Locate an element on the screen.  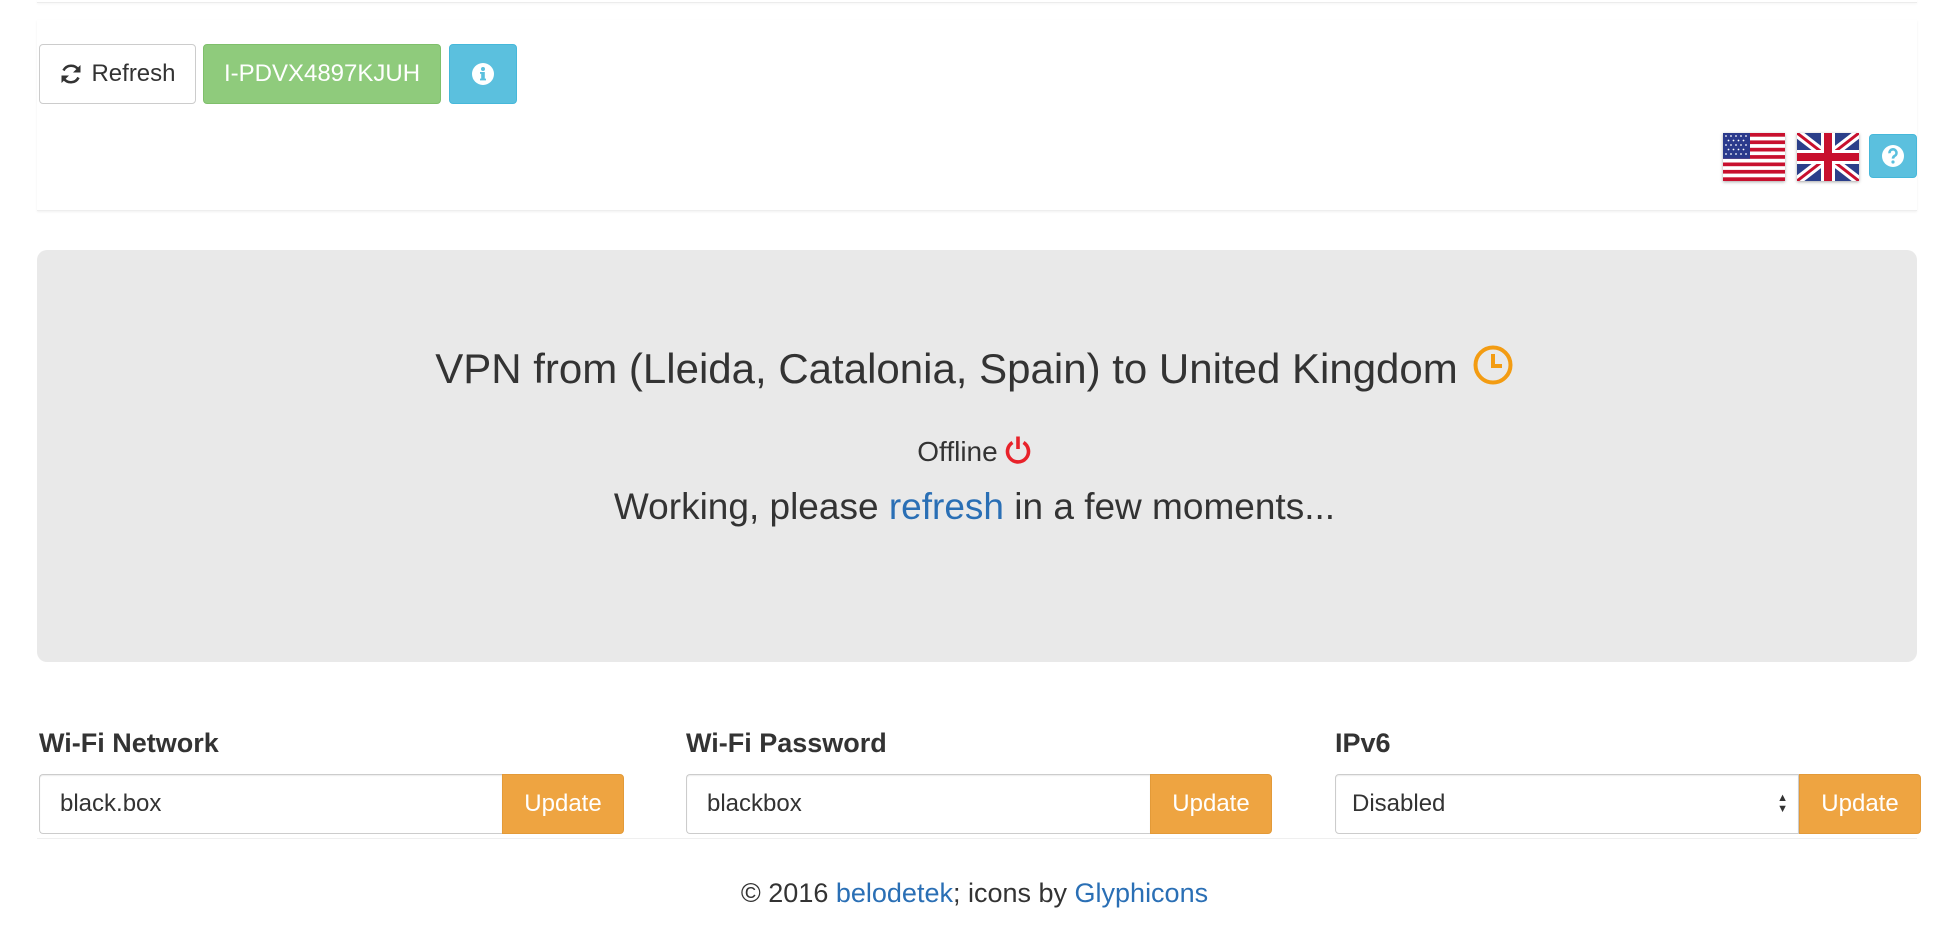
select-arrows-icon: ▲ ▼ is located at coordinates (1782, 803).